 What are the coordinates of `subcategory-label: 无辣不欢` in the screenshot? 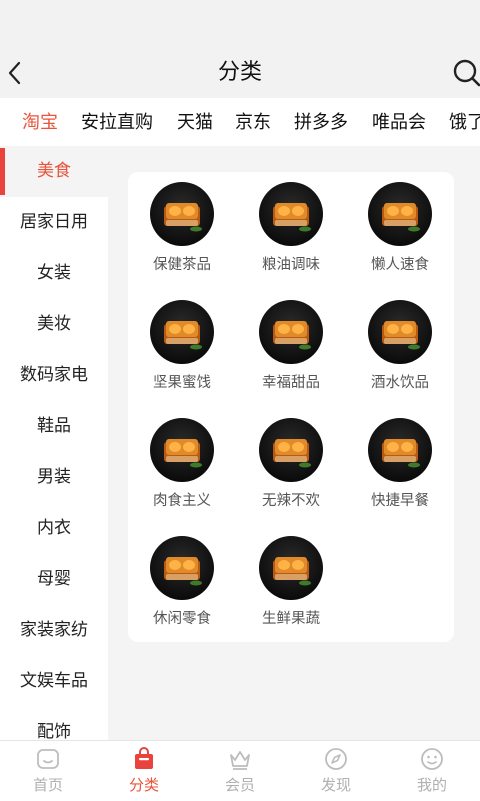 It's located at (291, 501).